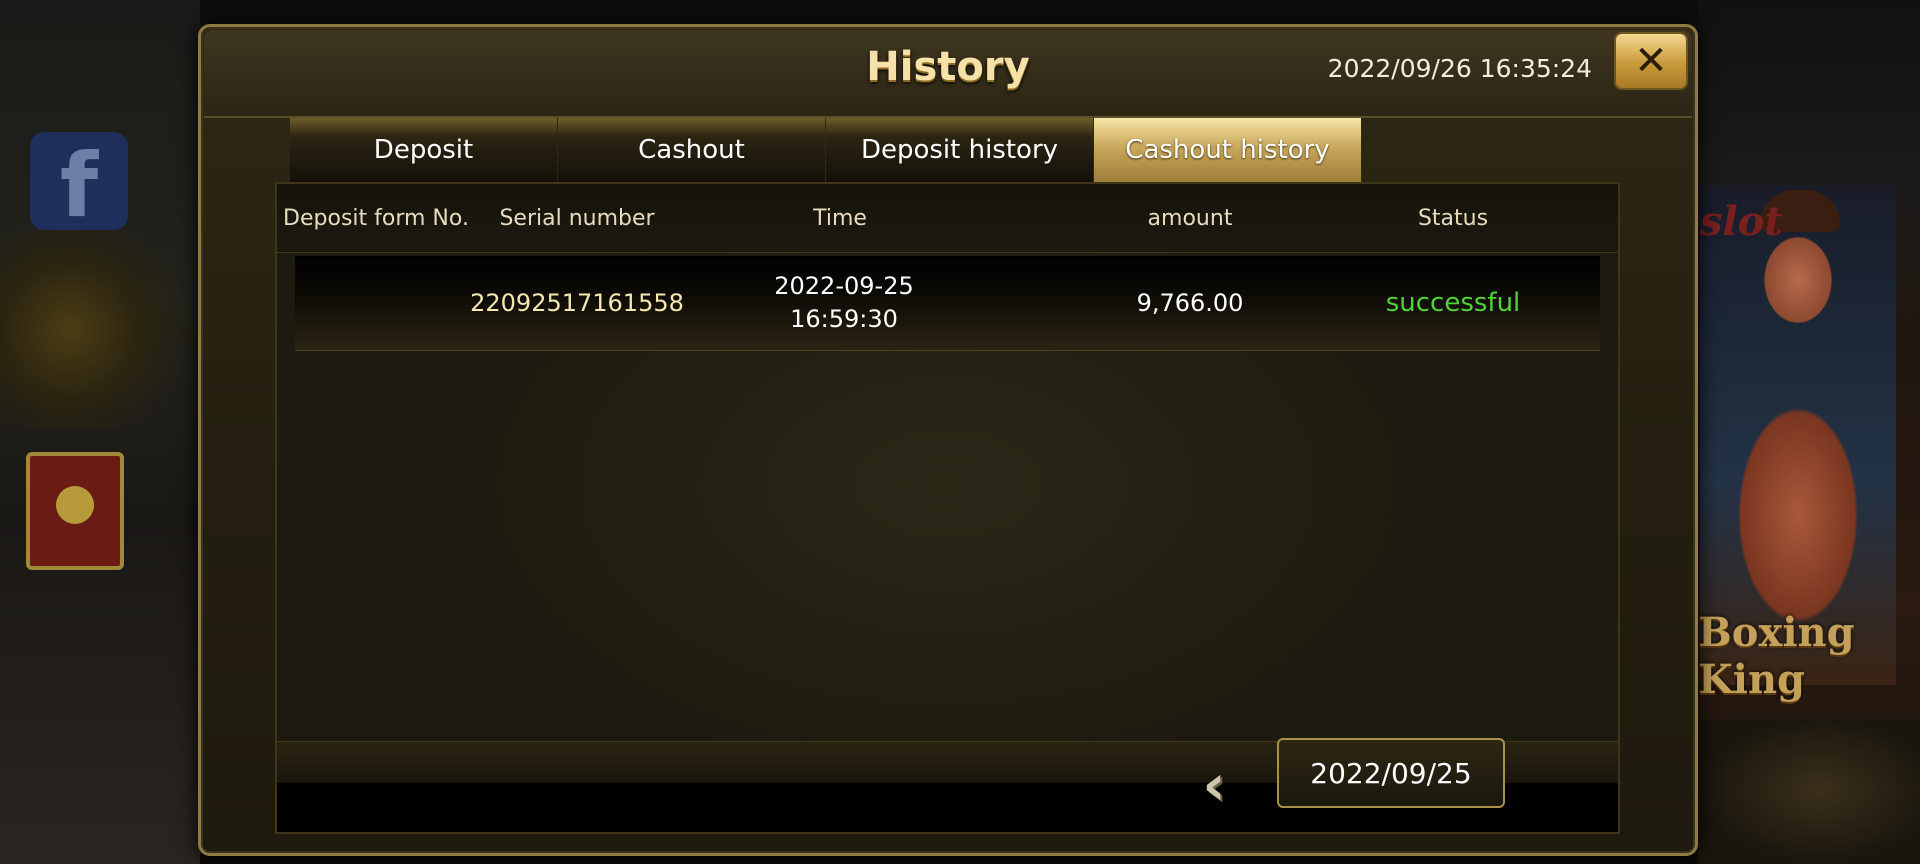  What do you see at coordinates (844, 286) in the screenshot?
I see `cell-time-date: 2022-09-25` at bounding box center [844, 286].